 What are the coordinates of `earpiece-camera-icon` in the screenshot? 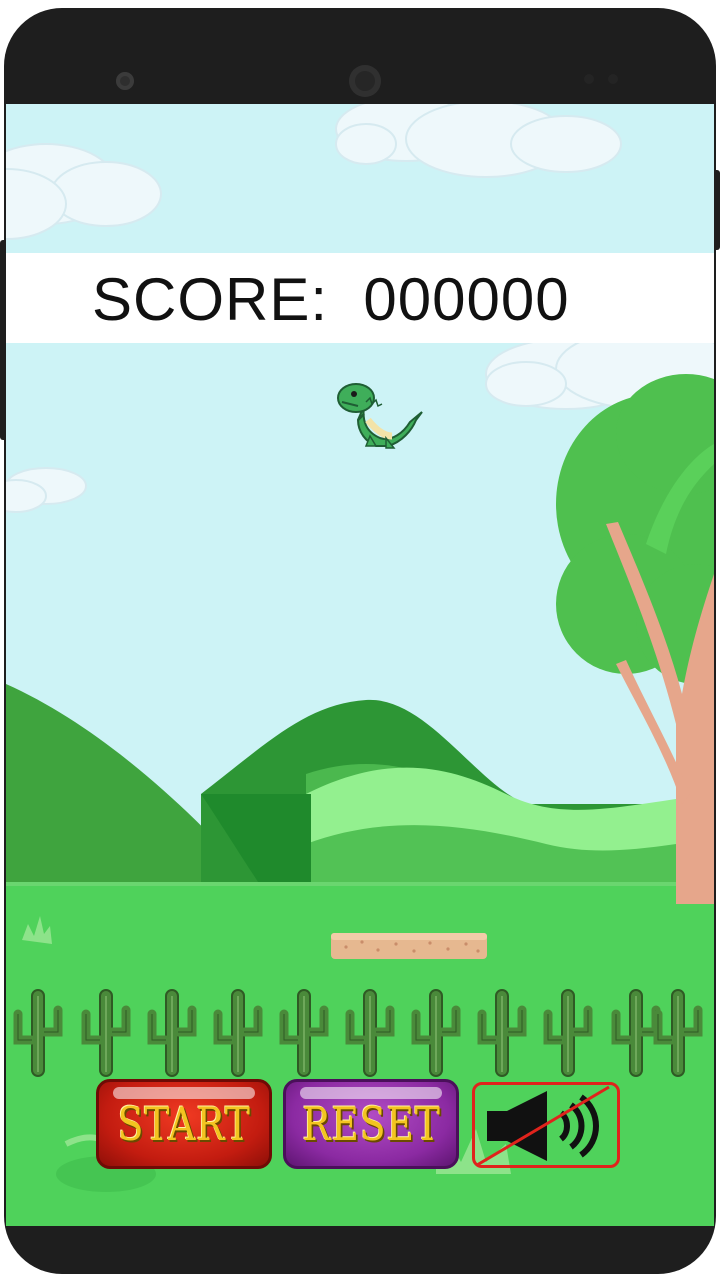 It's located at (365, 81).